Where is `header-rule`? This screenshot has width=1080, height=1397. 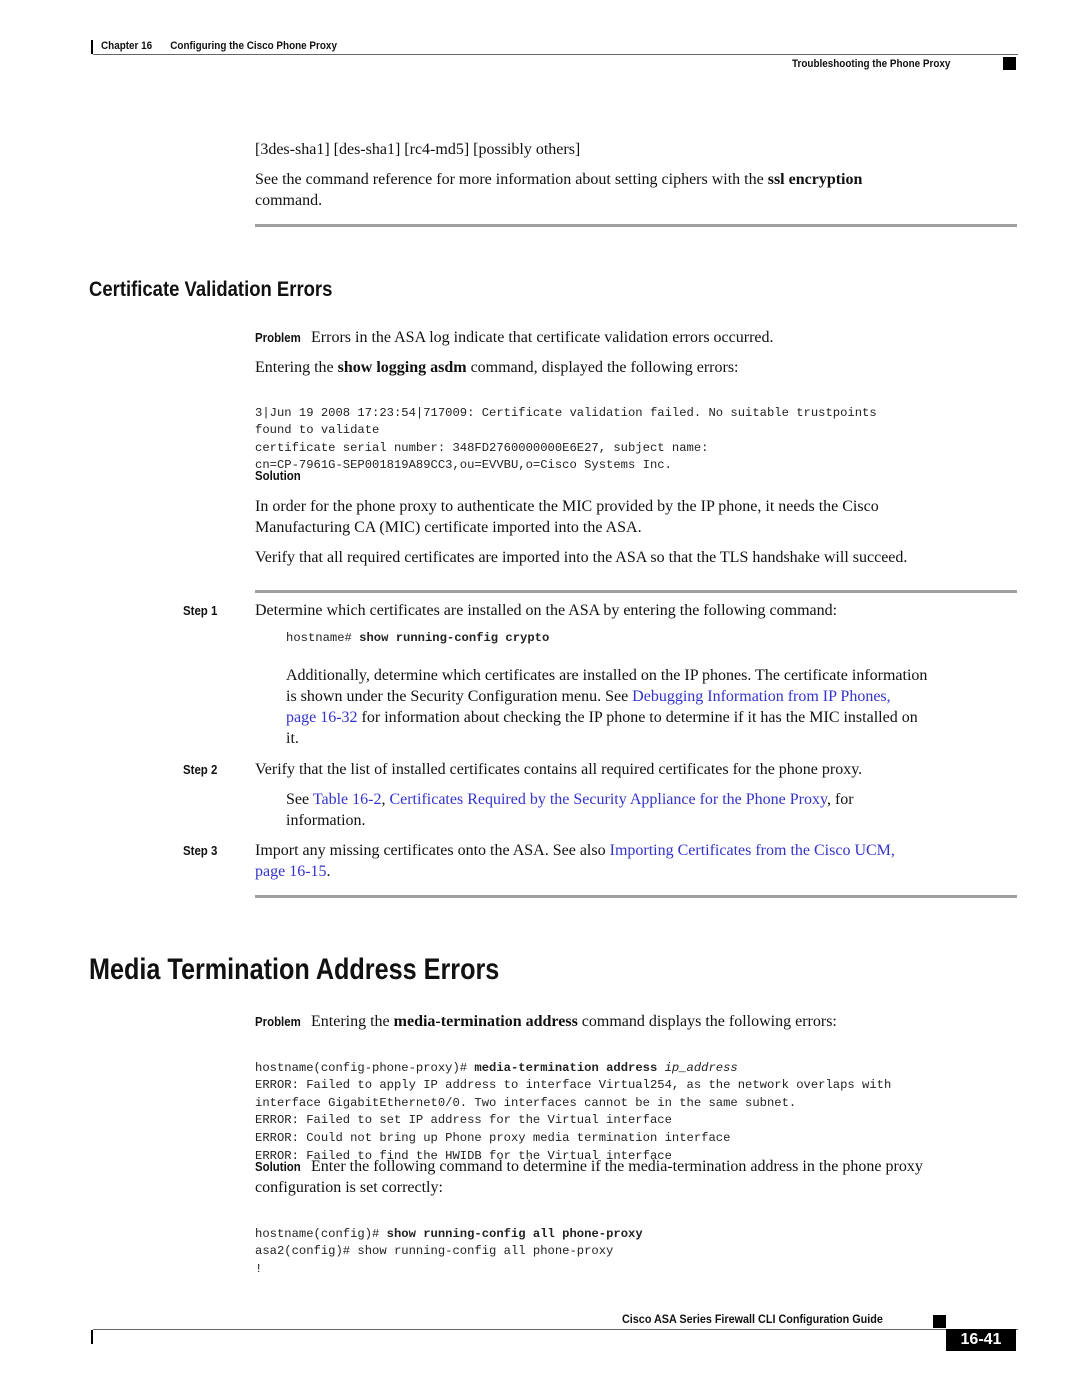
header-rule is located at coordinates (555, 54).